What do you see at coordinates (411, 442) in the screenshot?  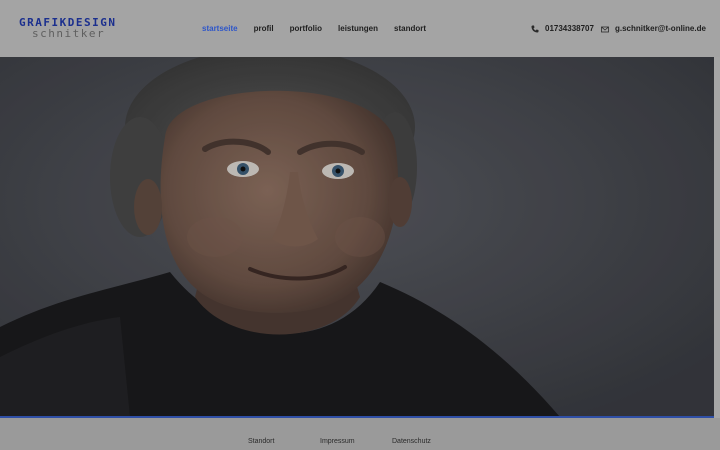 I see `footer-link-datenschutz: Datenschutz` at bounding box center [411, 442].